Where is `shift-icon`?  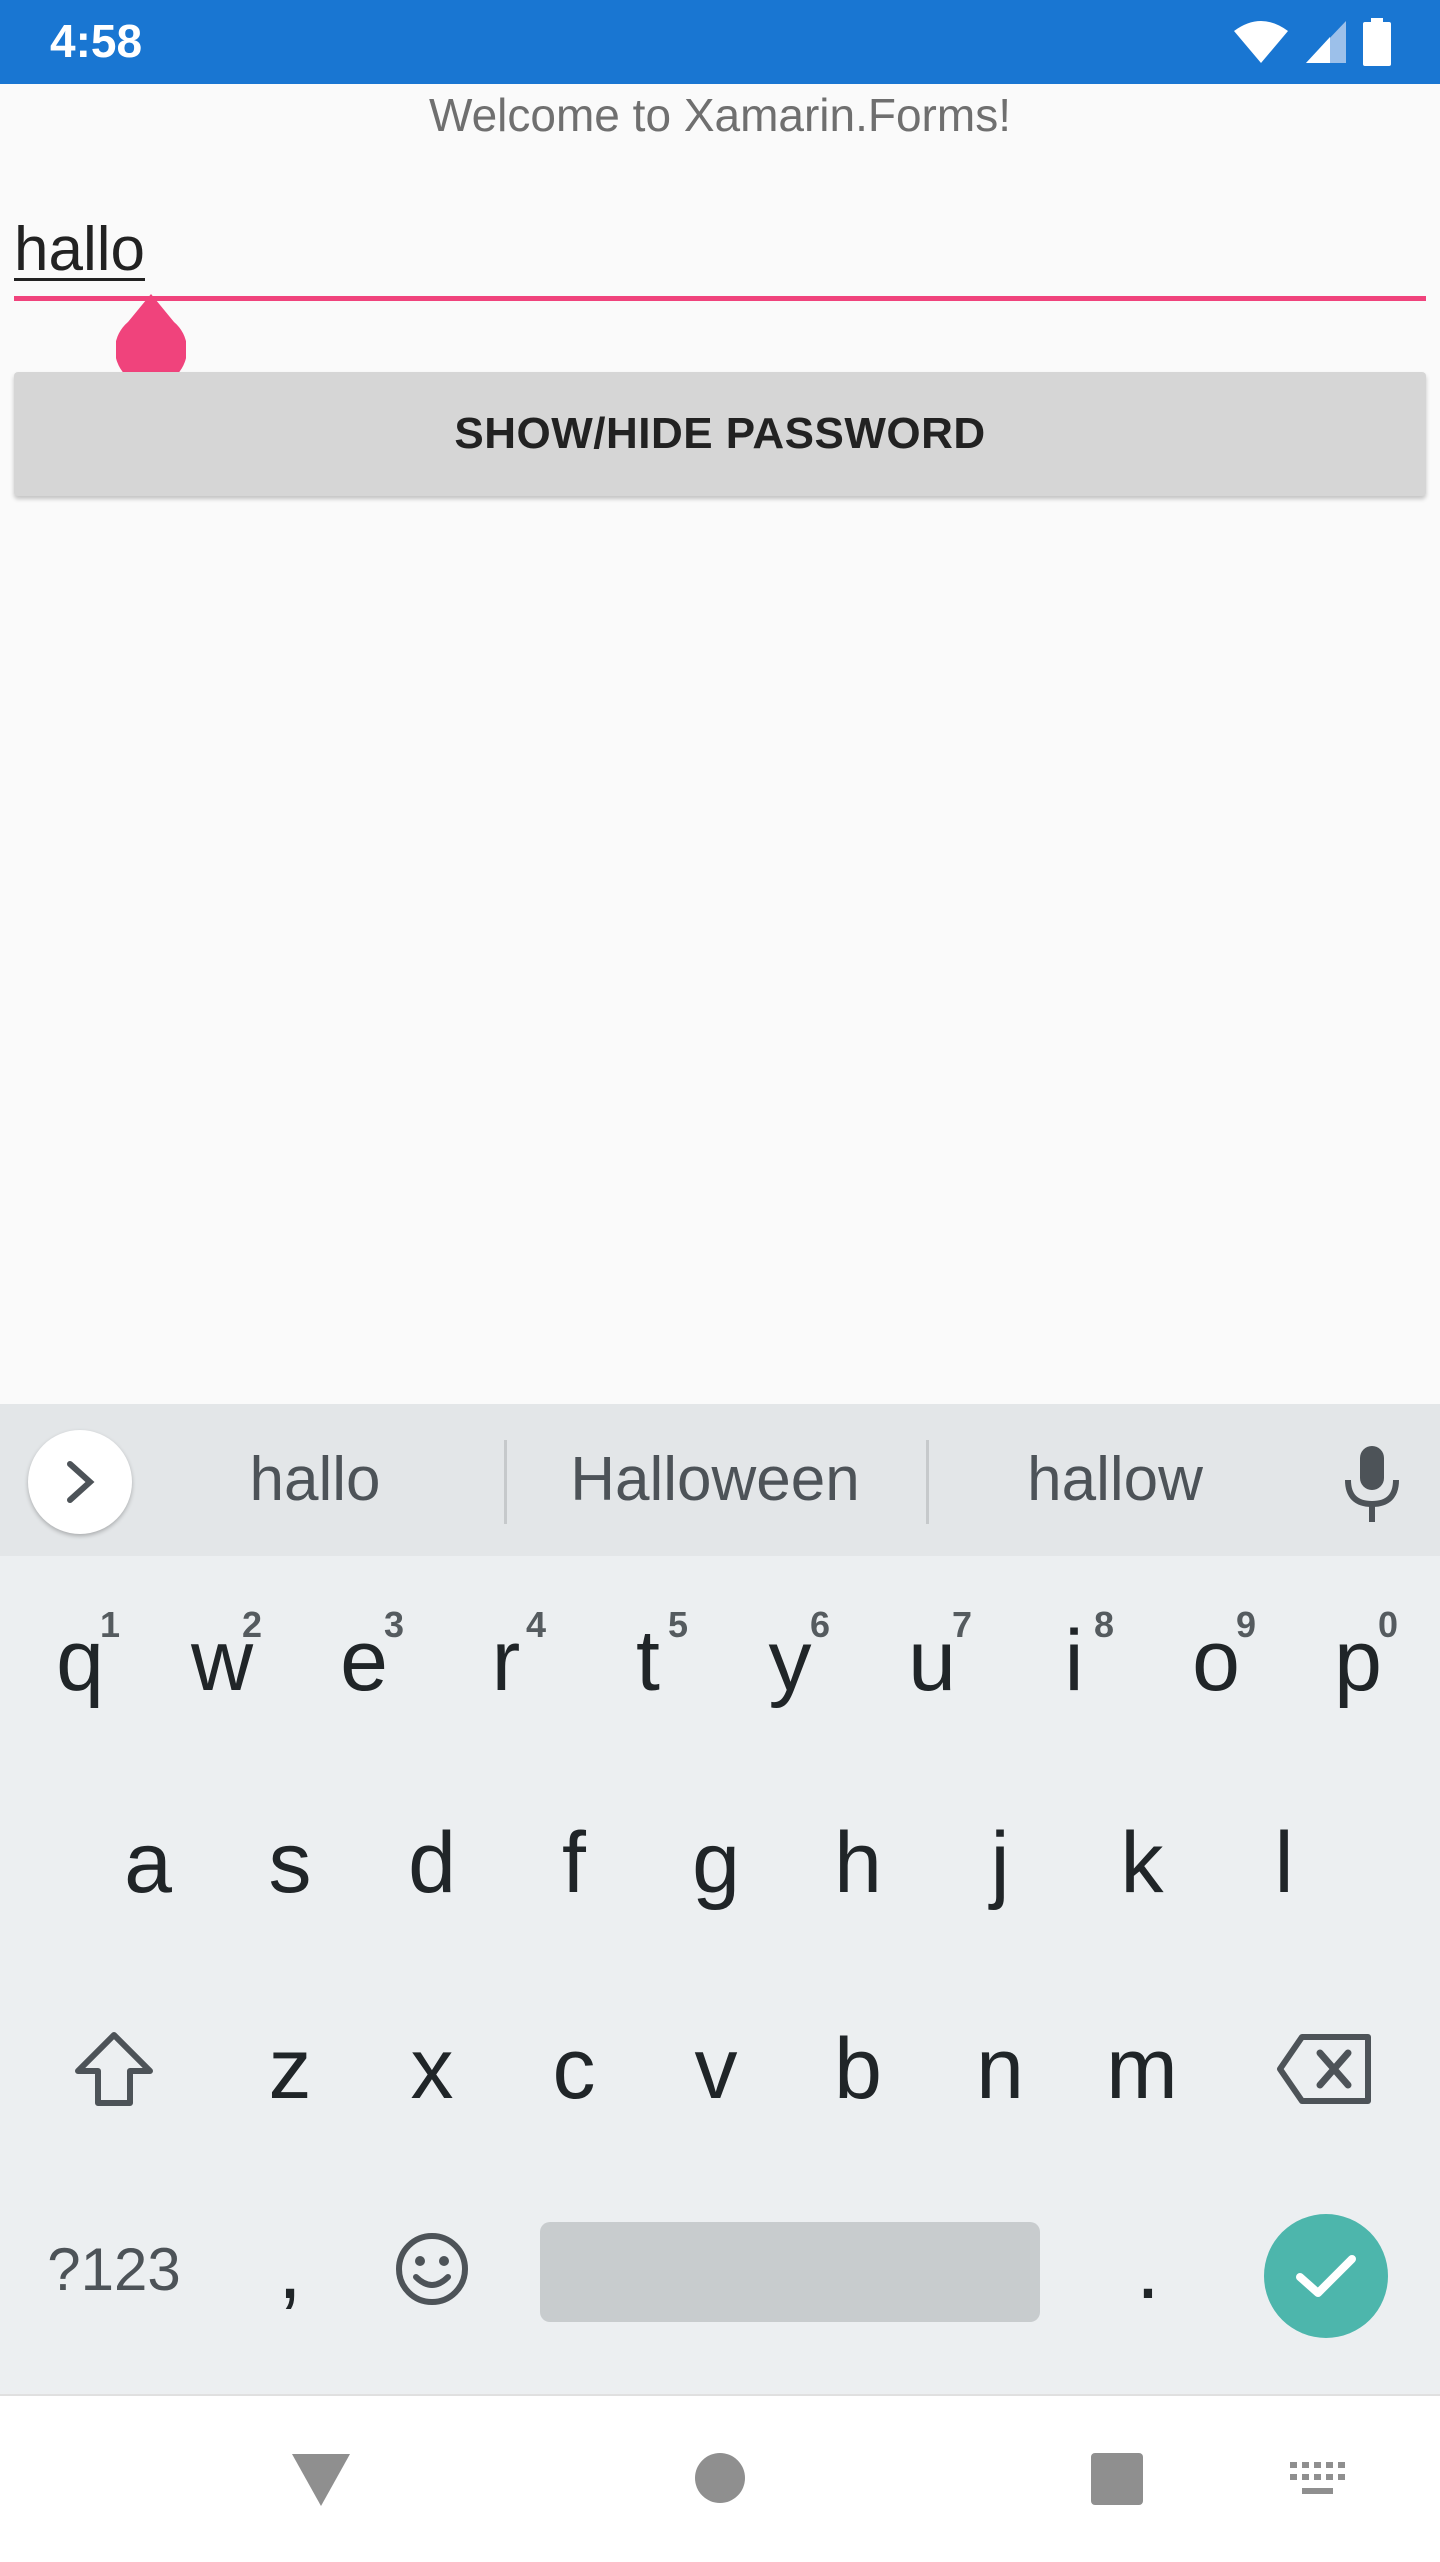 shift-icon is located at coordinates (114, 2069).